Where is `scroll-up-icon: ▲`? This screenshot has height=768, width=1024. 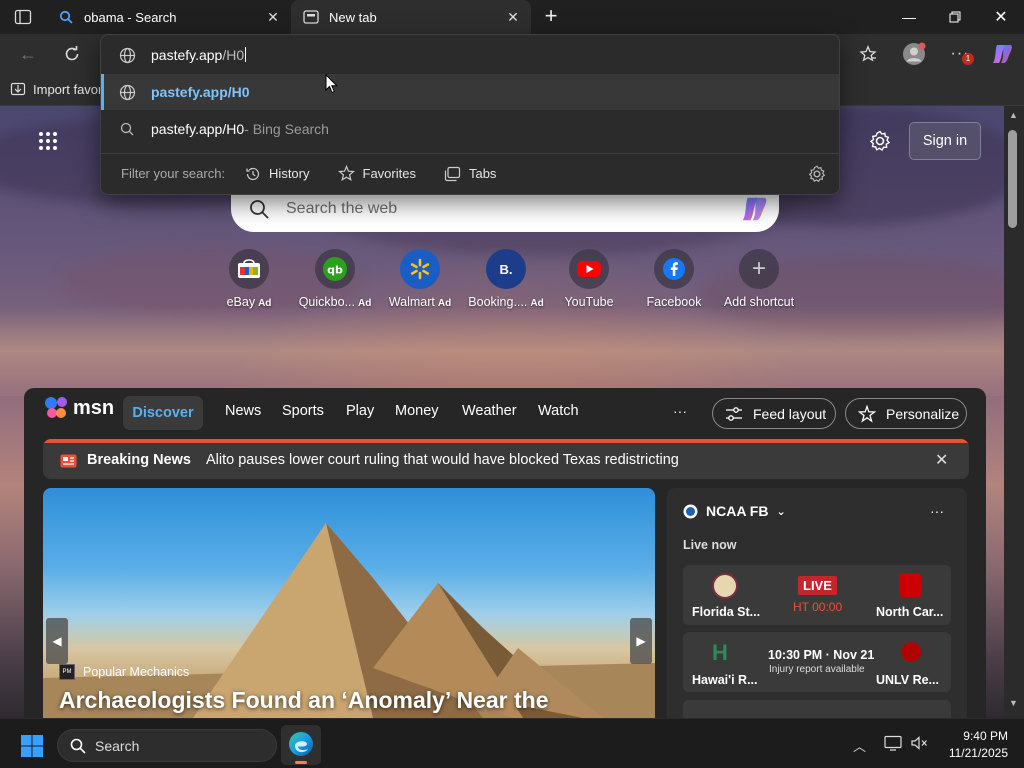 scroll-up-icon: ▲ is located at coordinates (1013, 115).